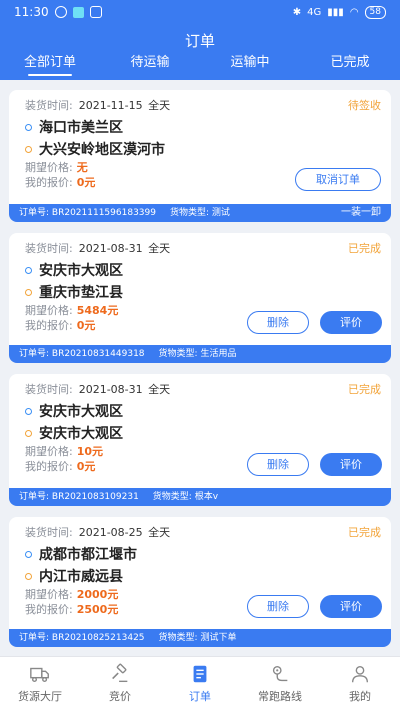 Image resolution: width=400 pixels, height=711 pixels. What do you see at coordinates (102, 150) in the screenshot?
I see `destination-text: 大兴安岭地区漠河市` at bounding box center [102, 150].